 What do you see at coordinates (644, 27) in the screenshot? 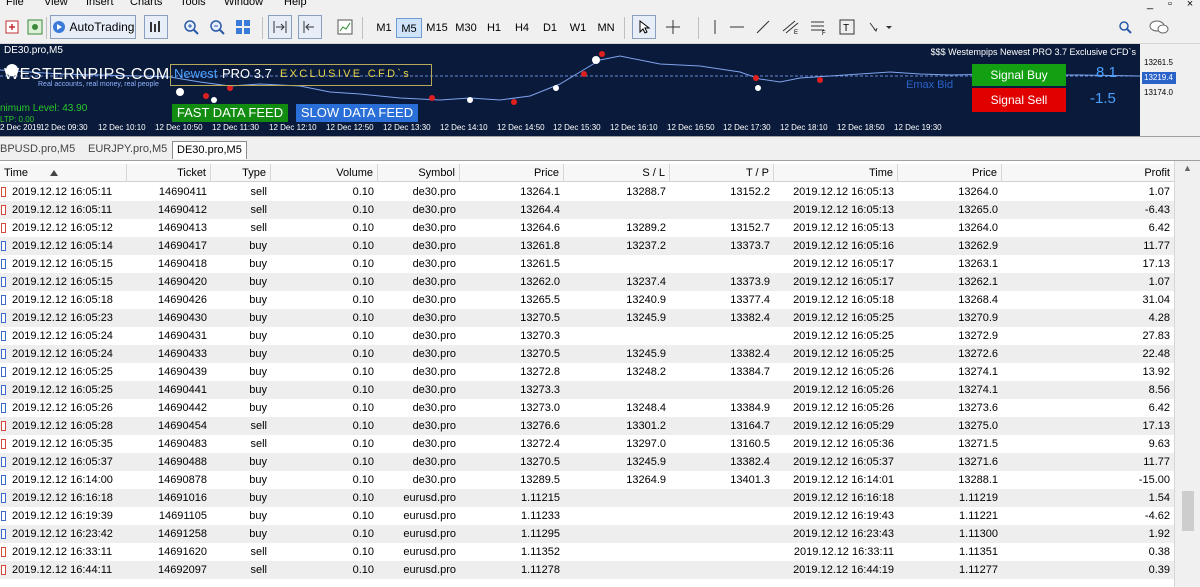
I see `cursor-icon` at bounding box center [644, 27].